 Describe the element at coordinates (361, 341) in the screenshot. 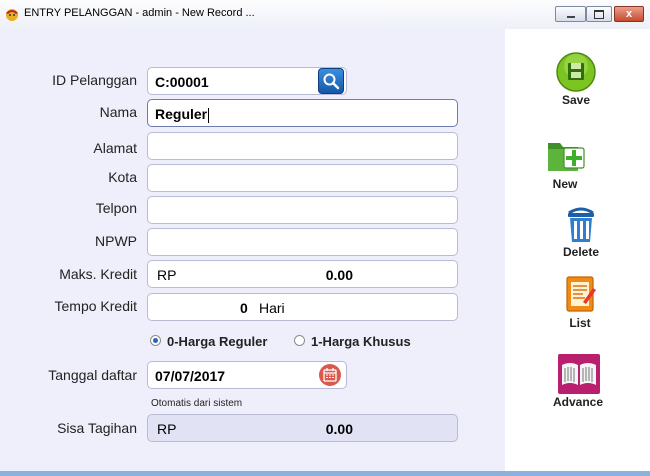

I see `harga-khusus-label: 1-Harga Khusus` at that location.